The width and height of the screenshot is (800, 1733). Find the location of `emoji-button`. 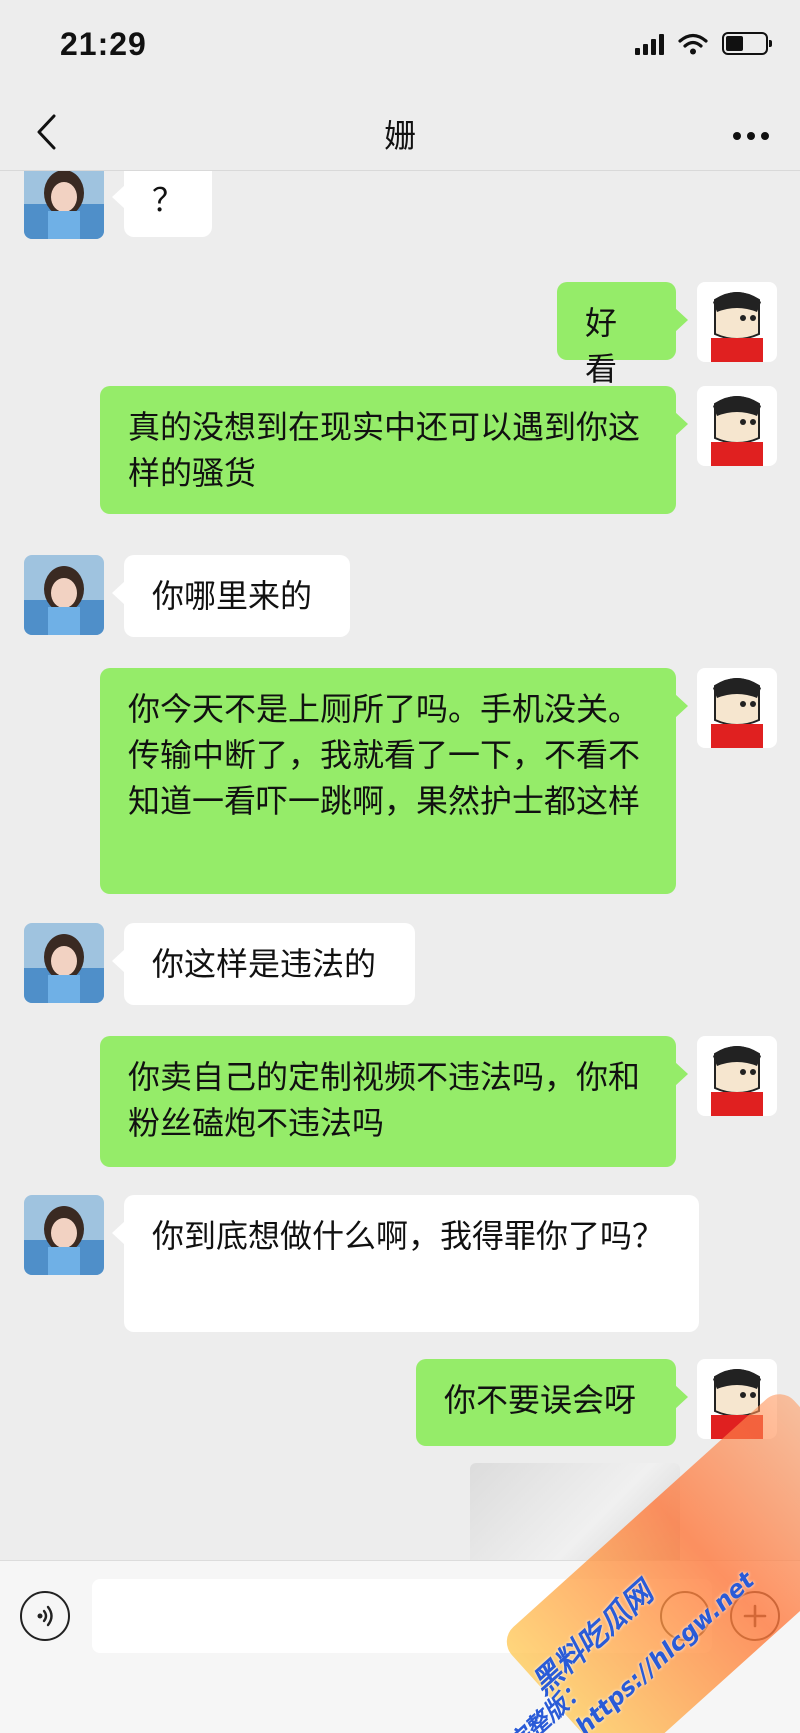

emoji-button is located at coordinates (685, 1616).